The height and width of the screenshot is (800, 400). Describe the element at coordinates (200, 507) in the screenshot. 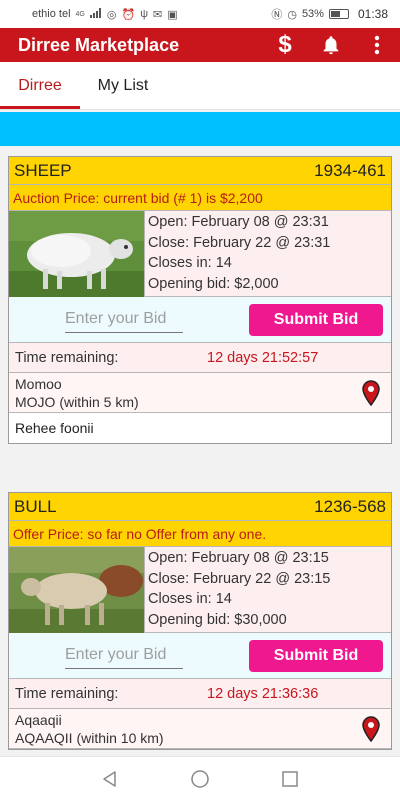

I see `card-header: BULL 1236-568` at that location.